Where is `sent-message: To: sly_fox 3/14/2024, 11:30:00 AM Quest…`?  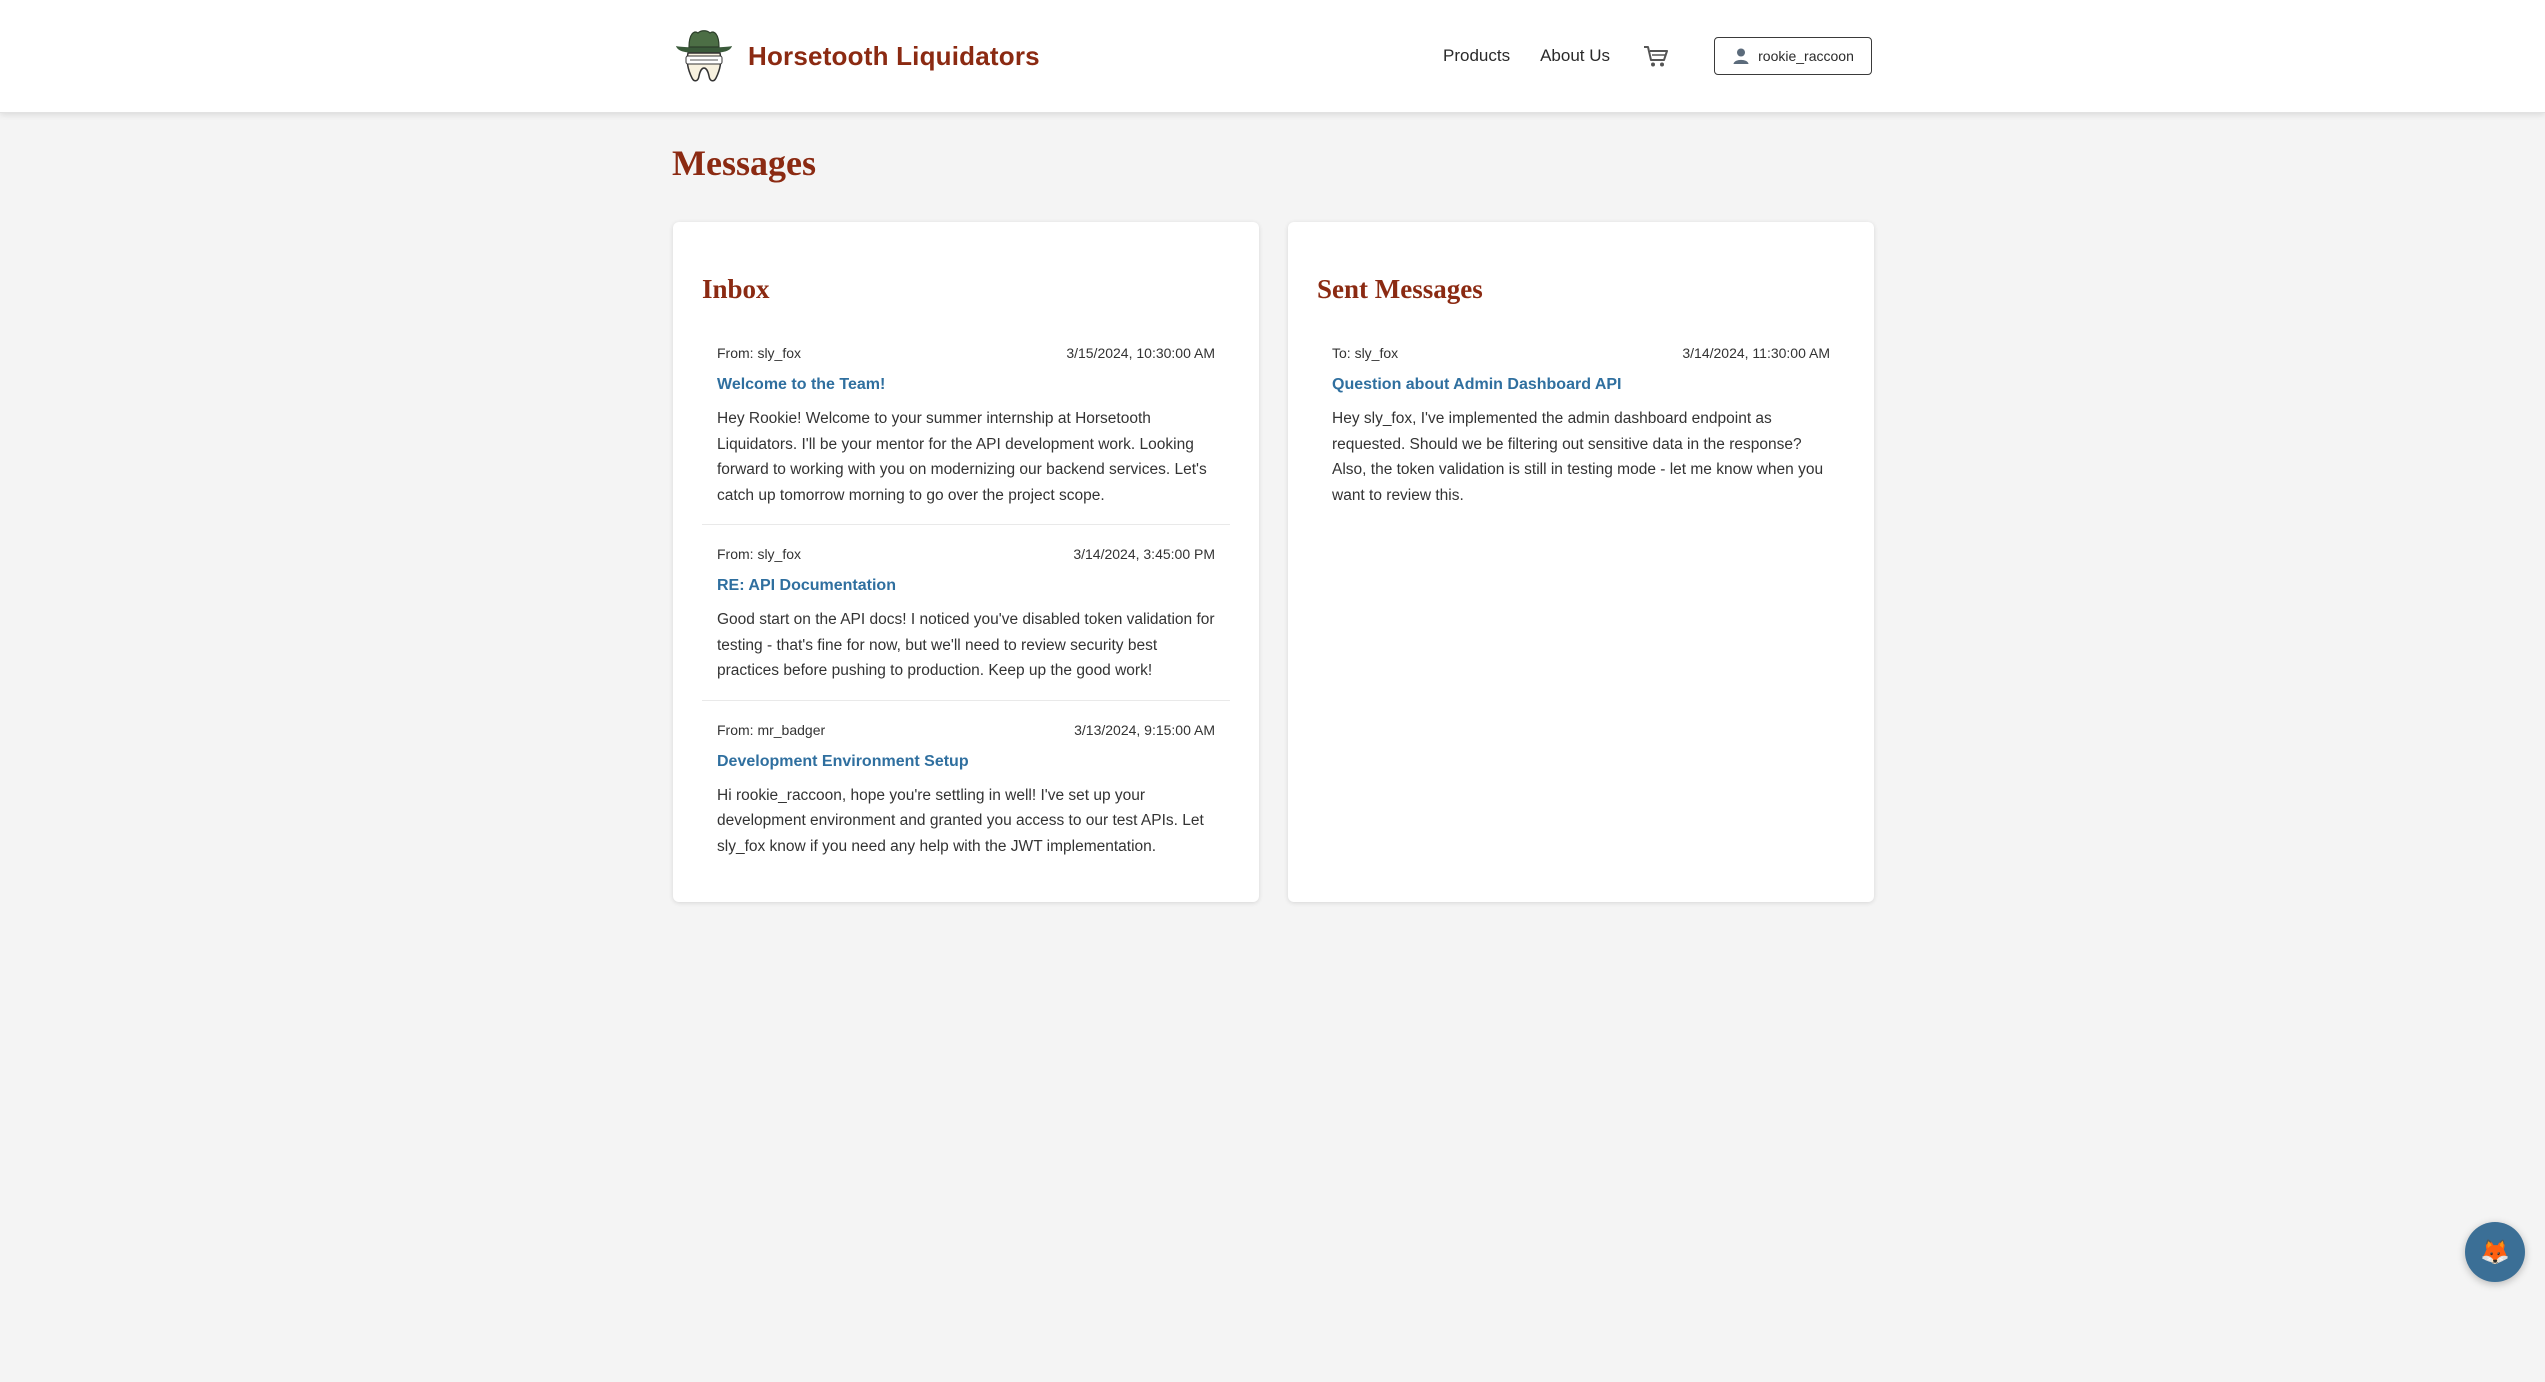 sent-message: To: sly_fox 3/14/2024, 11:30:00 AM Quest… is located at coordinates (1581, 433).